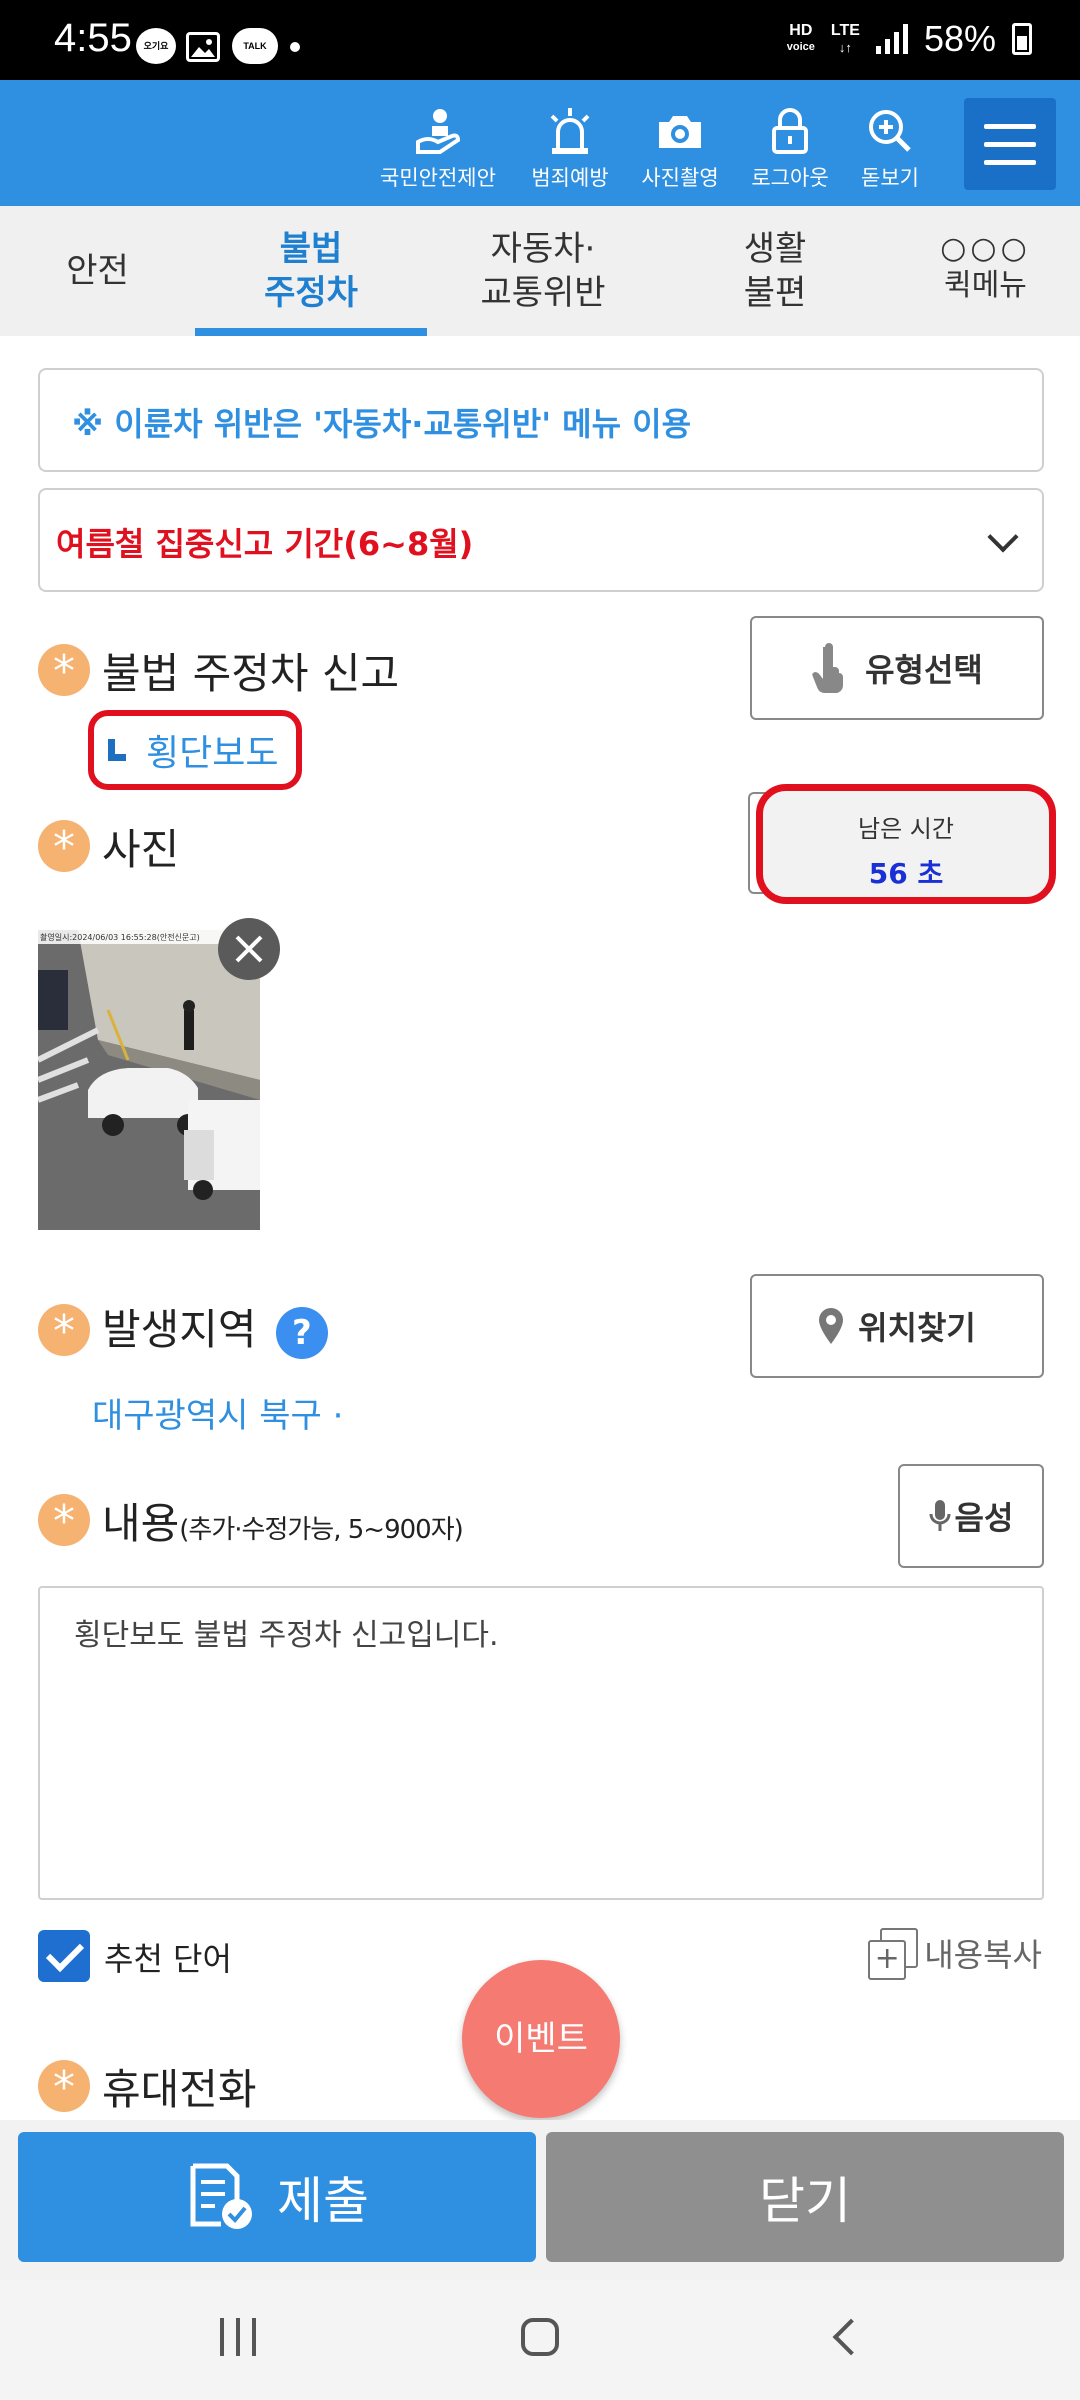 The height and width of the screenshot is (2400, 1080). What do you see at coordinates (851, 2337) in the screenshot?
I see `back-icon` at bounding box center [851, 2337].